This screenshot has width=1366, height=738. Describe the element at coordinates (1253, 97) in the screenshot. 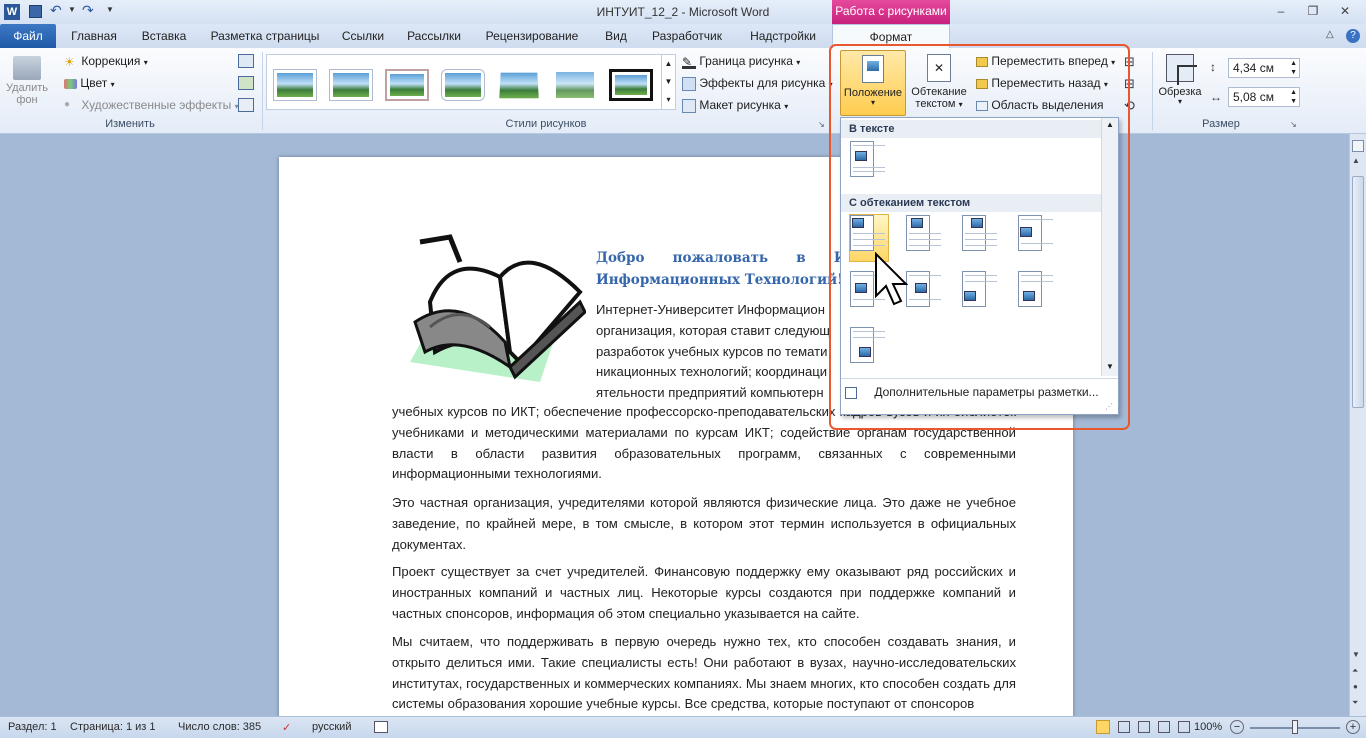

I see `width-value: 5,08 см` at that location.